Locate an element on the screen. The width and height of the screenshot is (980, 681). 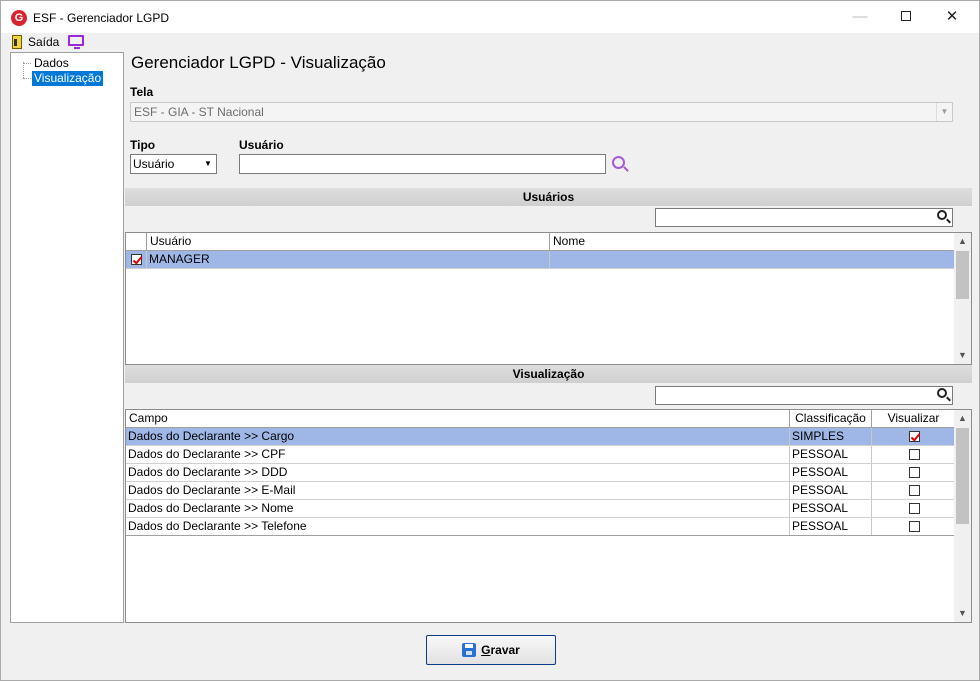
minimize-button: — is located at coordinates (860, 17).